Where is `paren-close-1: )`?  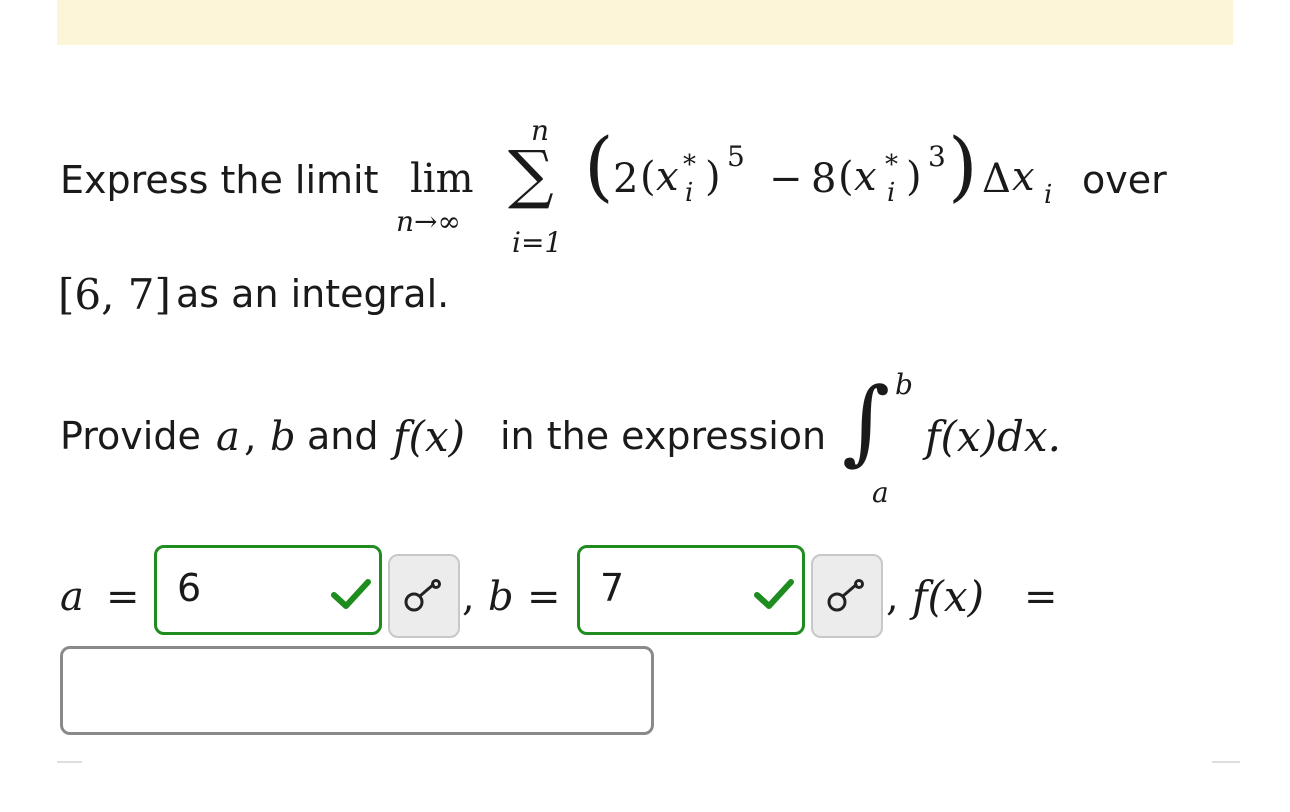 paren-close-1: ) is located at coordinates (713, 177).